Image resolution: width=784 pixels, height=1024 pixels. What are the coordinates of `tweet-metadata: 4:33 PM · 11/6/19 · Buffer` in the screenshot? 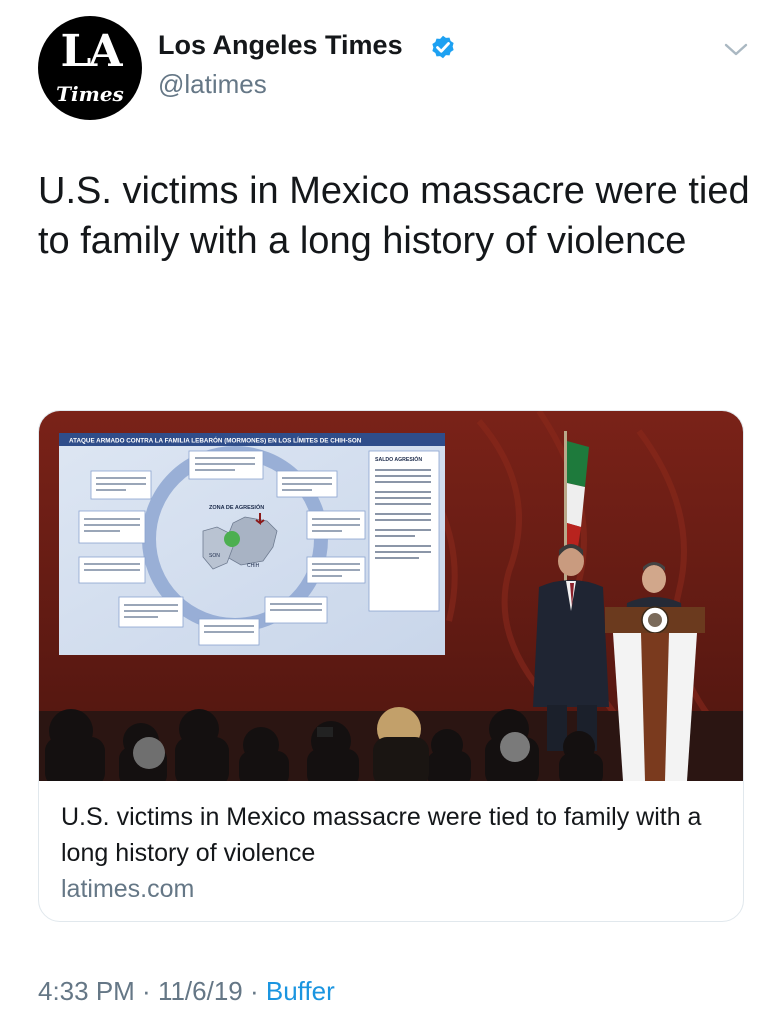 It's located at (186, 991).